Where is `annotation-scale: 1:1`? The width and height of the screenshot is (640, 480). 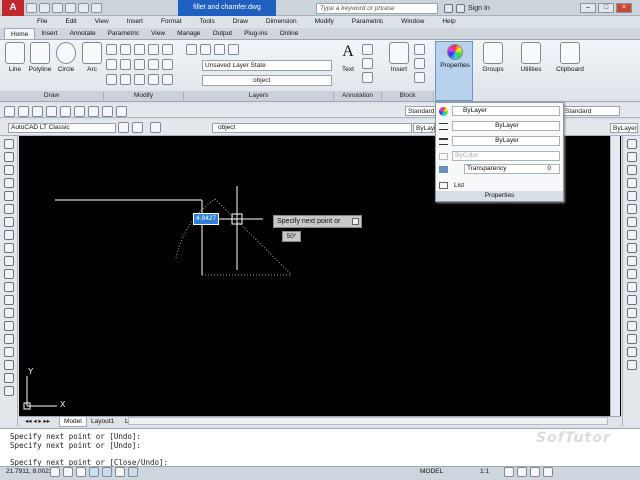 annotation-scale: 1:1 is located at coordinates (484, 471).